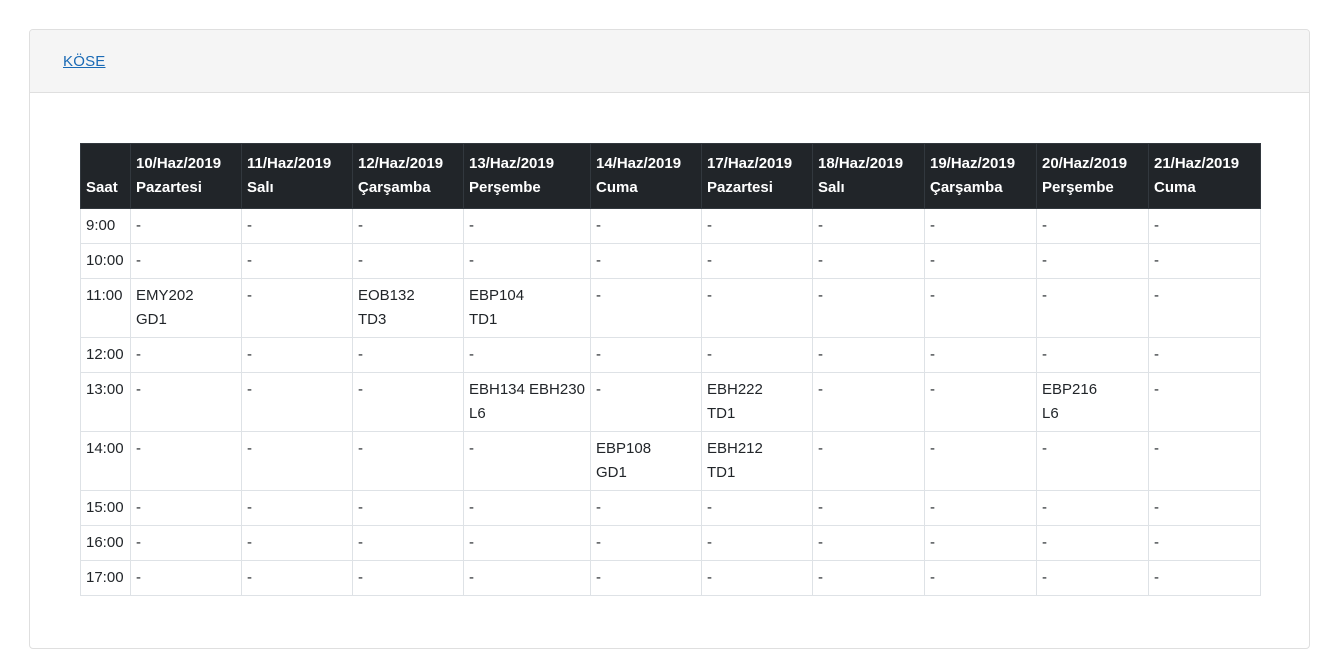  I want to click on column-date: 21/Haz/2019, so click(1197, 163).